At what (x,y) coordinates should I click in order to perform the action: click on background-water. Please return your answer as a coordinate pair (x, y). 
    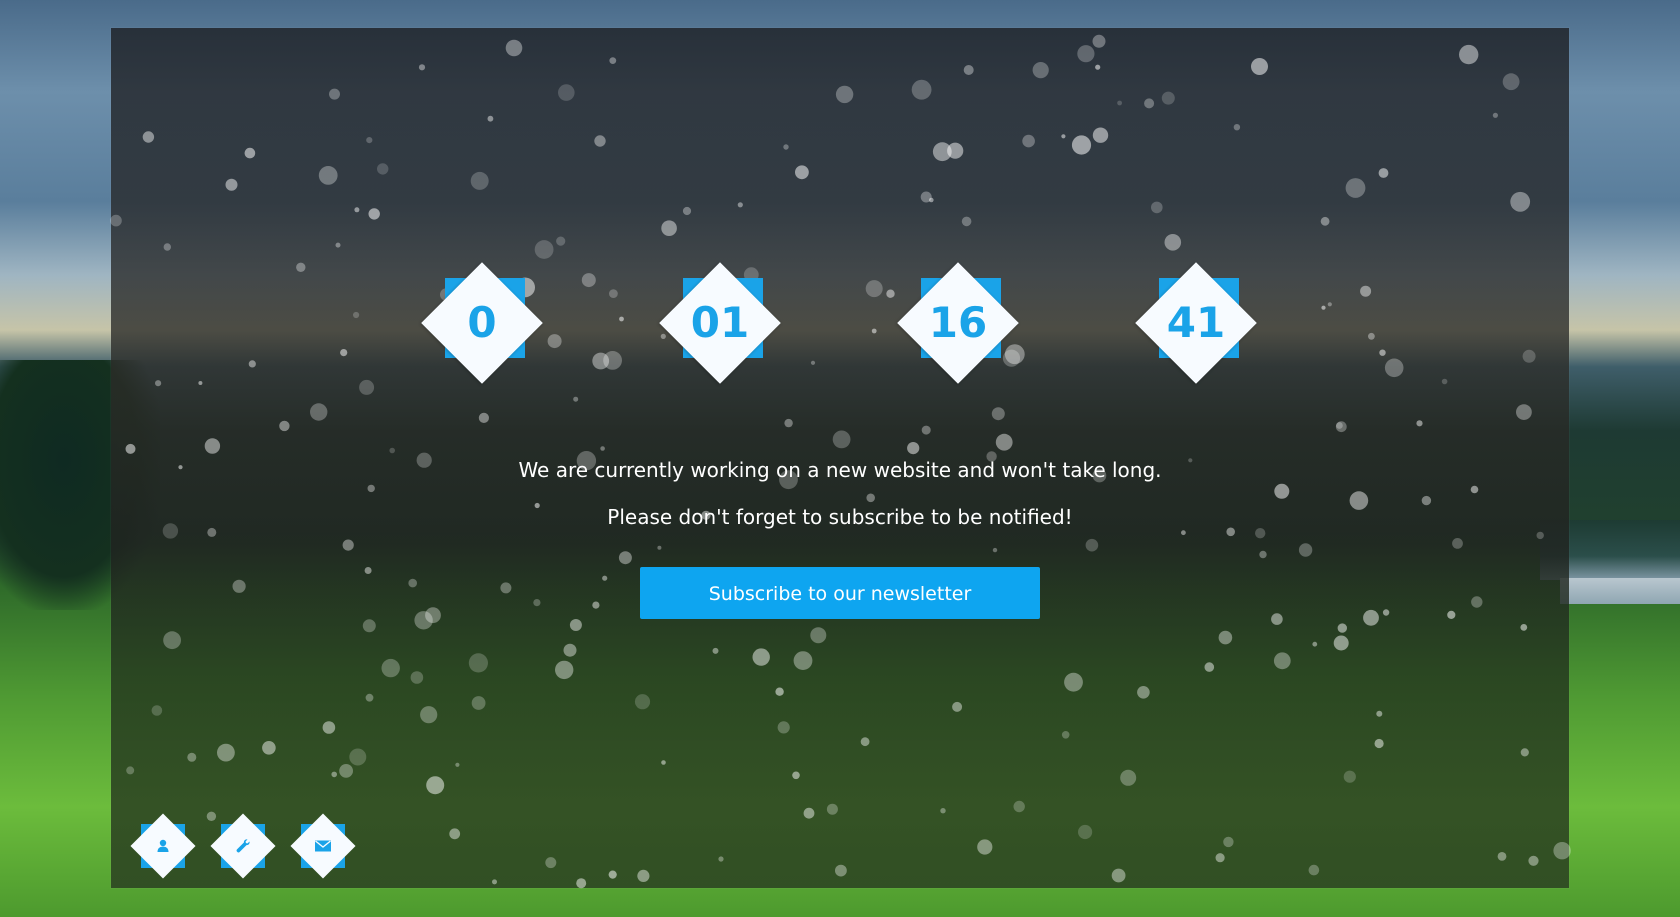
    Looking at the image, I should click on (1620, 591).